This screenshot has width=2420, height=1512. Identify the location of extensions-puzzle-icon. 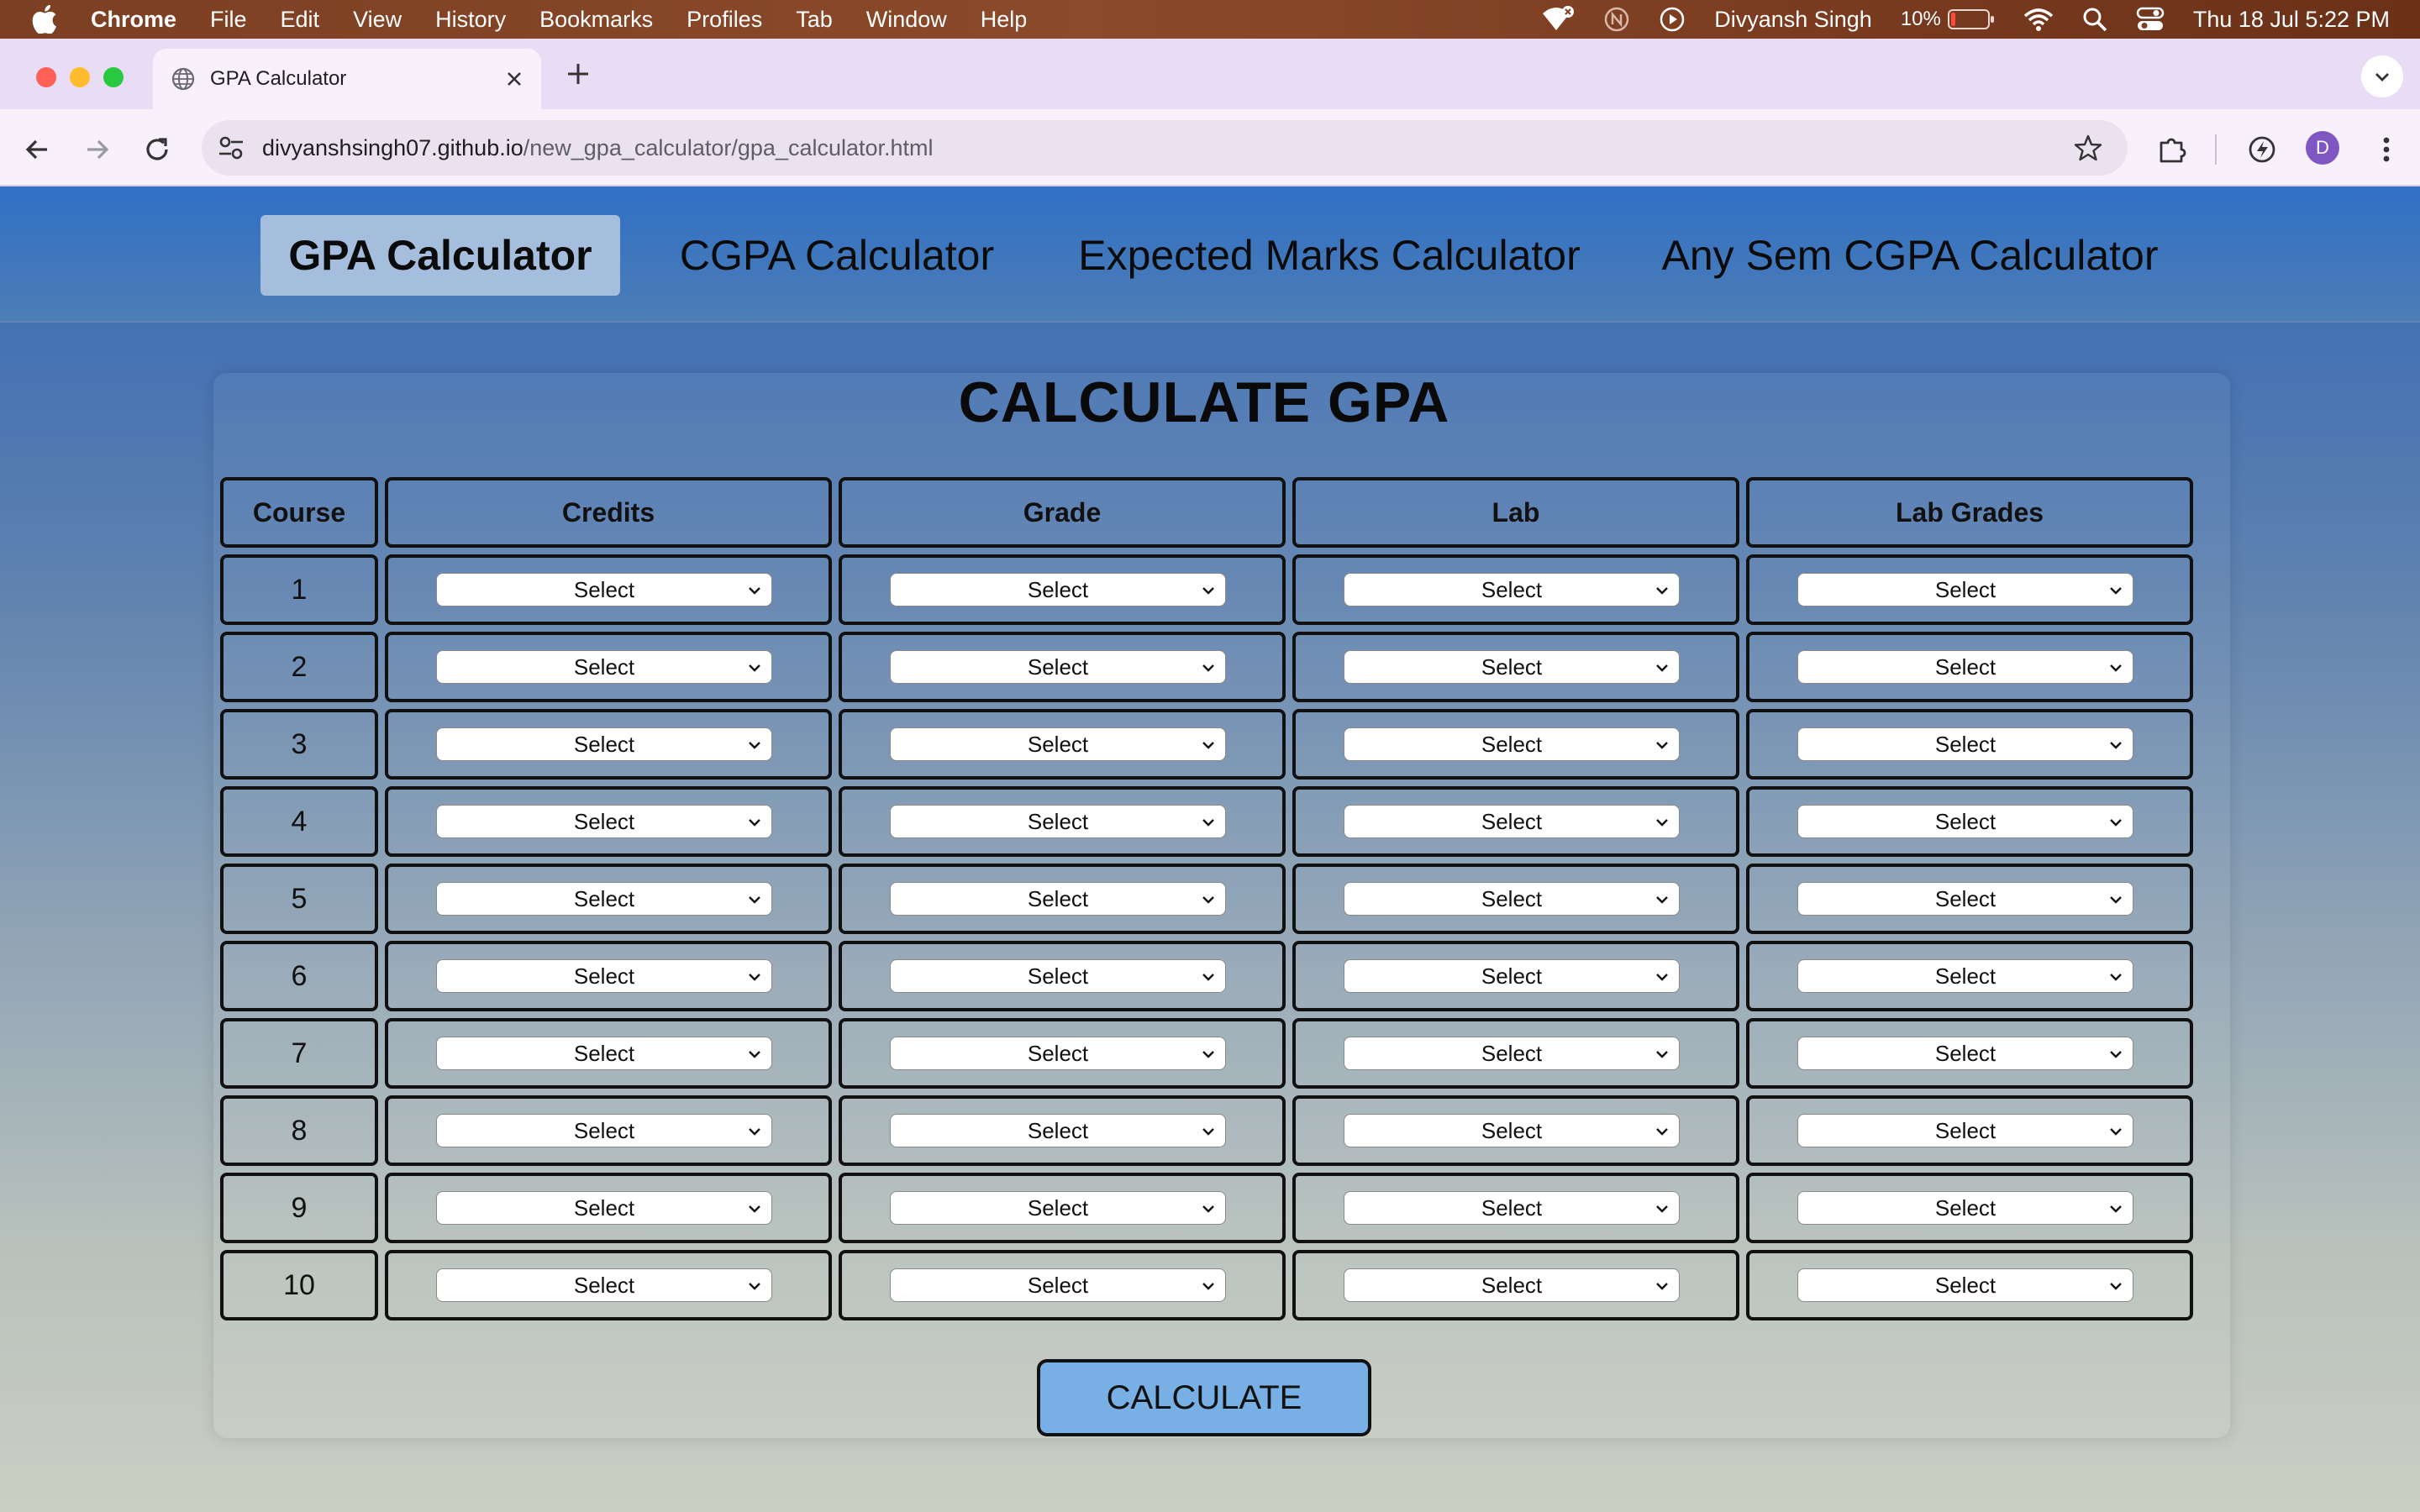
(2173, 149).